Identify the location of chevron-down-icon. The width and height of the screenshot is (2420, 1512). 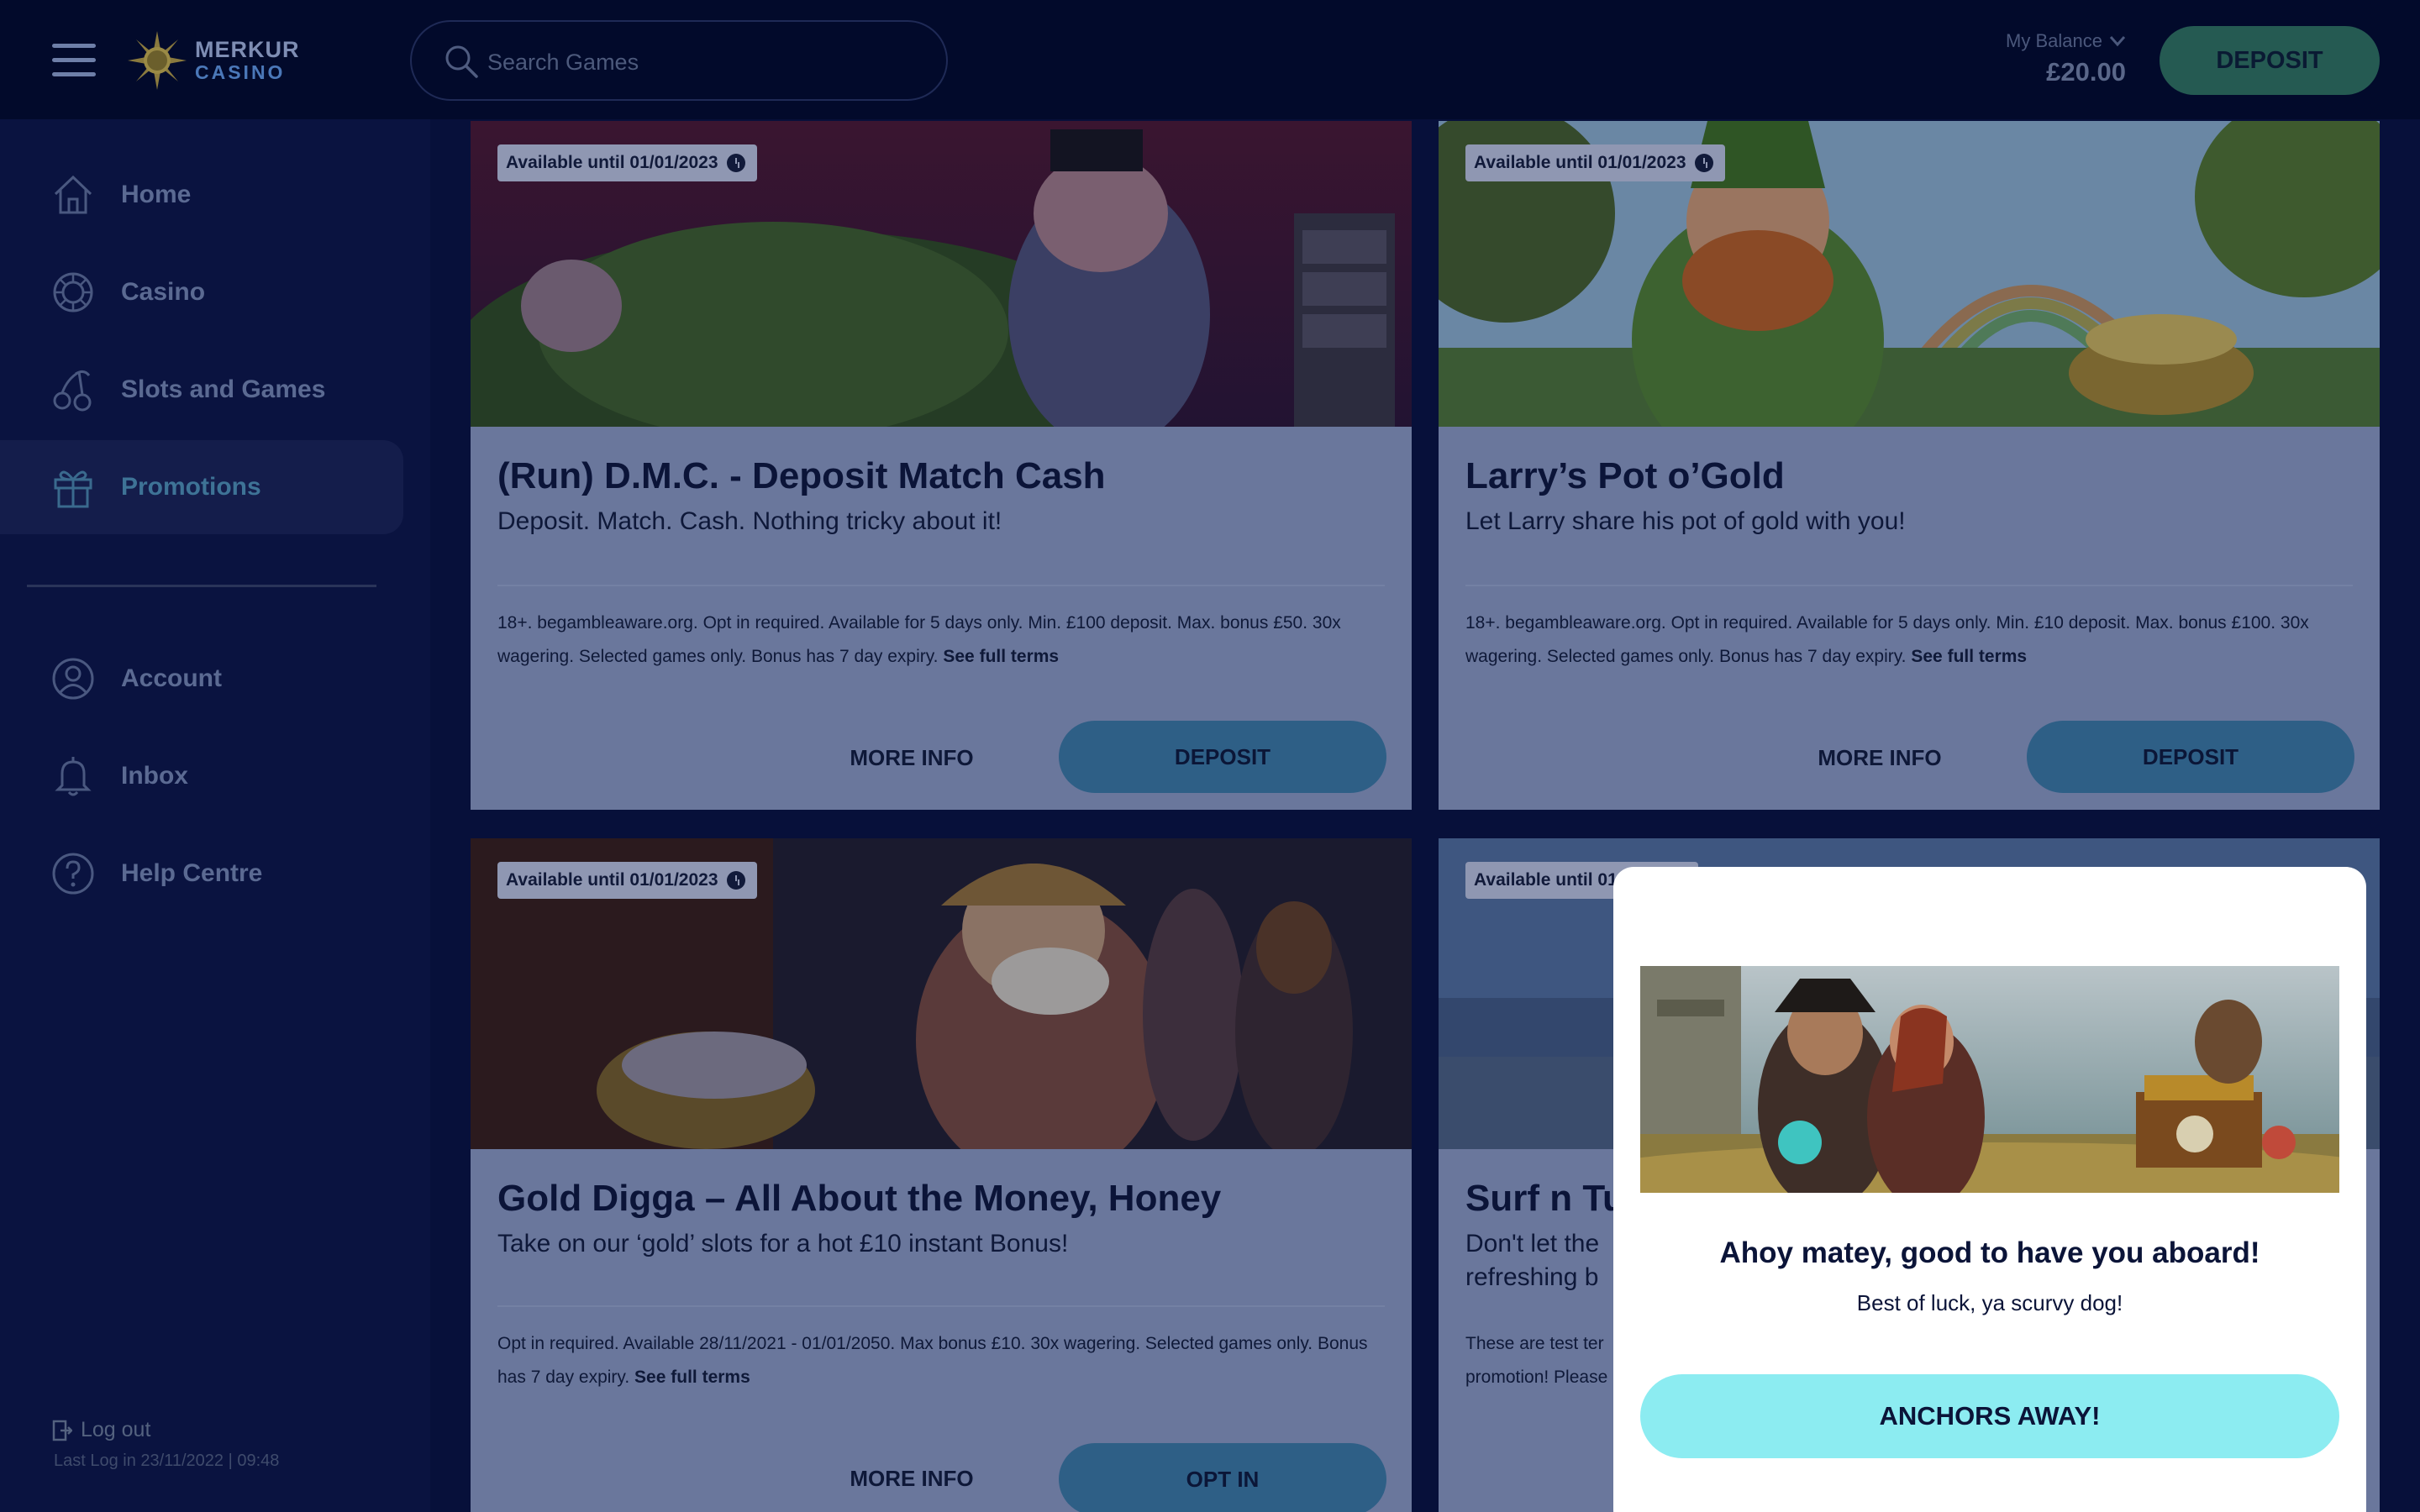
(2117, 41).